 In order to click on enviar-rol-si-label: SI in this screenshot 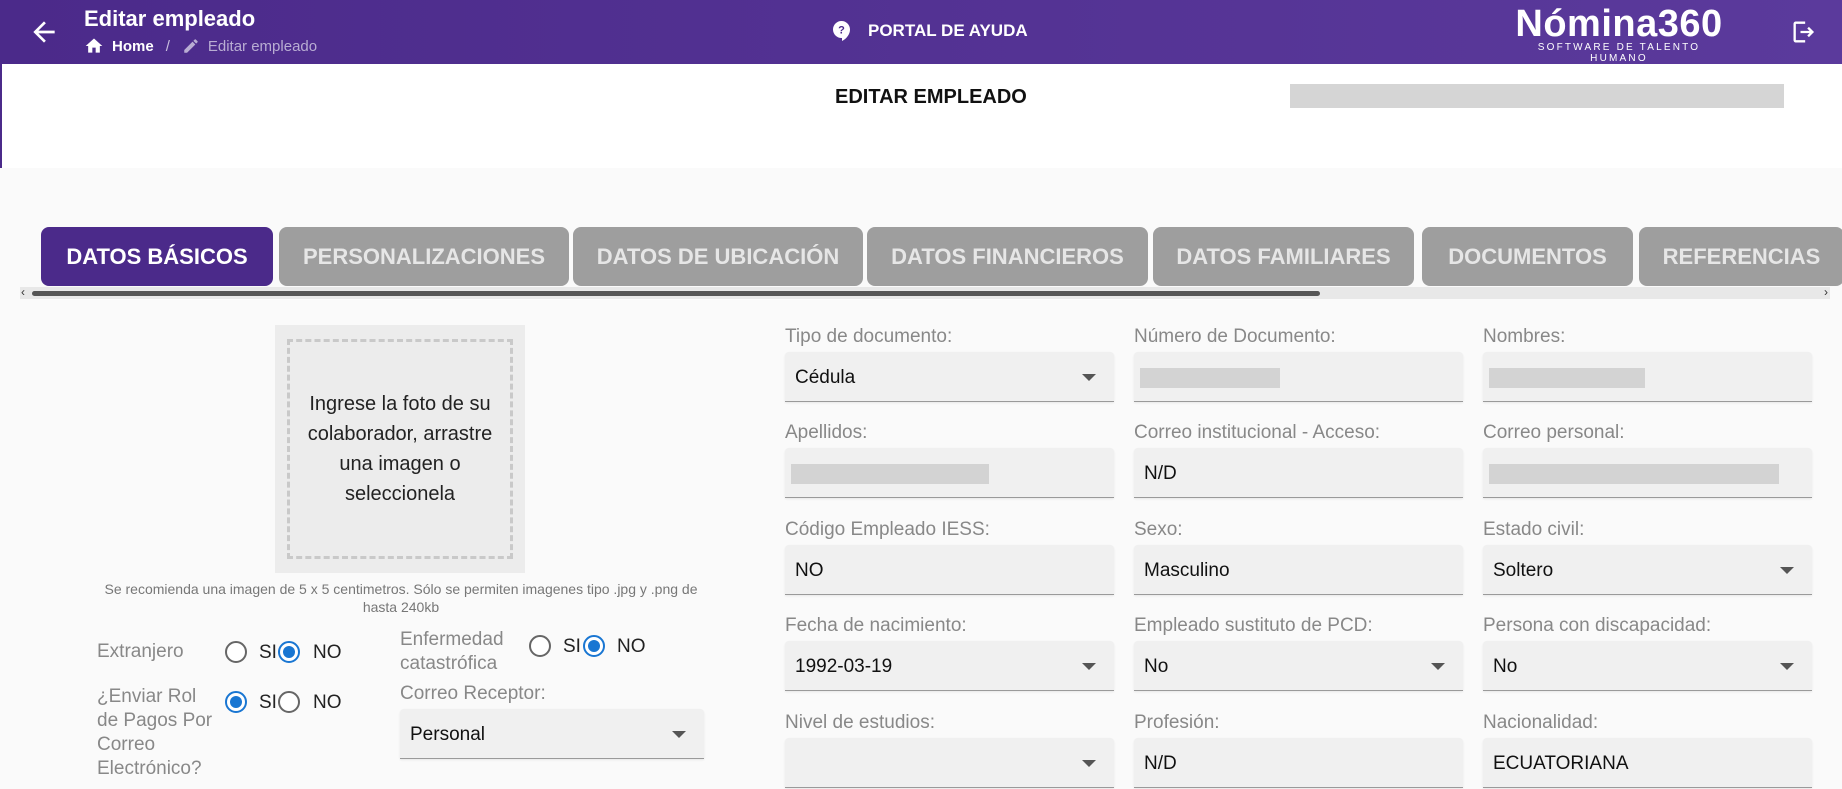, I will do `click(268, 702)`.